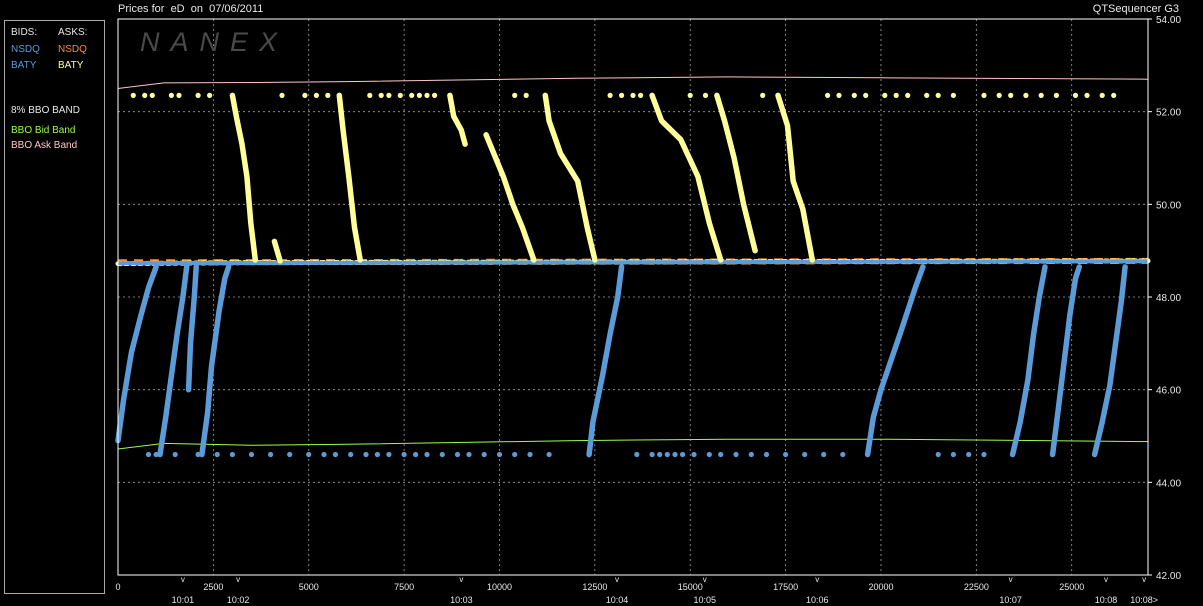 The height and width of the screenshot is (606, 1203). Describe the element at coordinates (817, 600) in the screenshot. I see `time-label: 10:06` at that location.